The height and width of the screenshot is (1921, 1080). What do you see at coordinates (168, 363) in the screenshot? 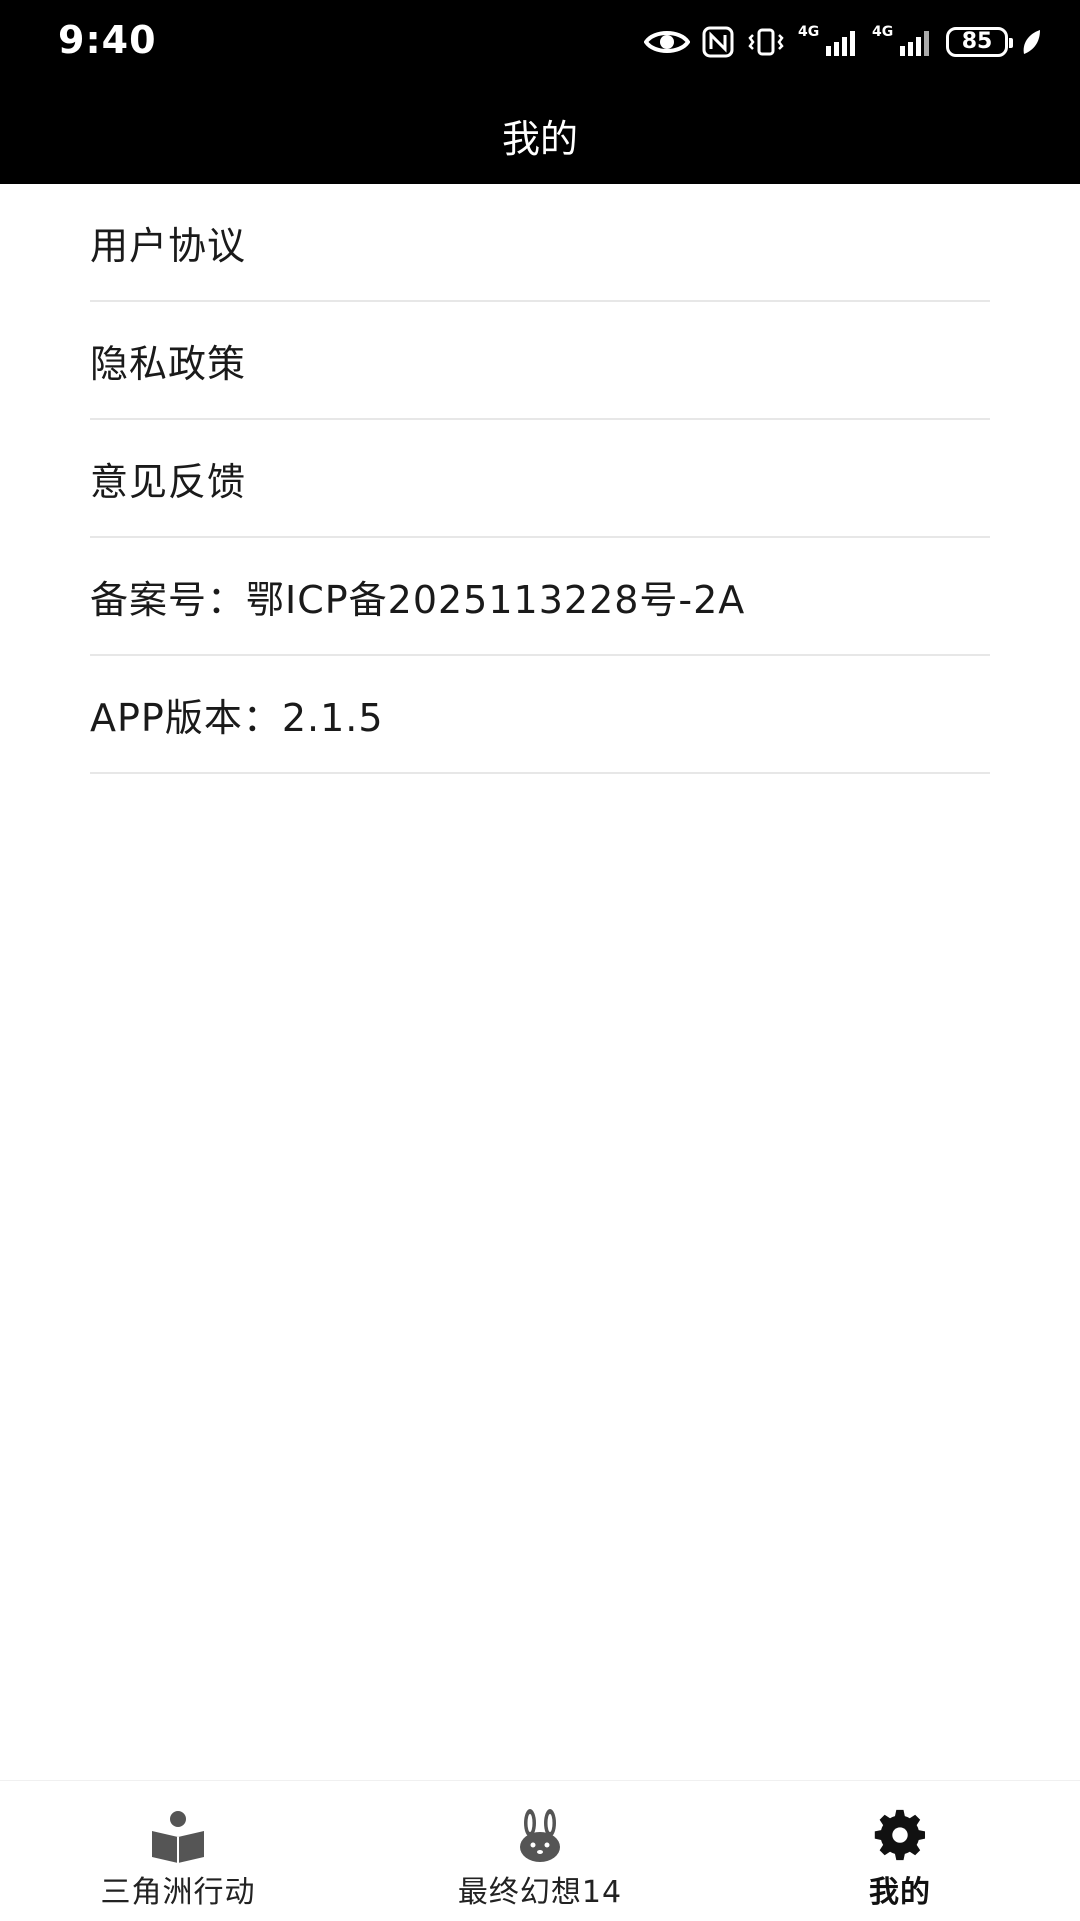
I see `menu-item-label: 隐私政策` at bounding box center [168, 363].